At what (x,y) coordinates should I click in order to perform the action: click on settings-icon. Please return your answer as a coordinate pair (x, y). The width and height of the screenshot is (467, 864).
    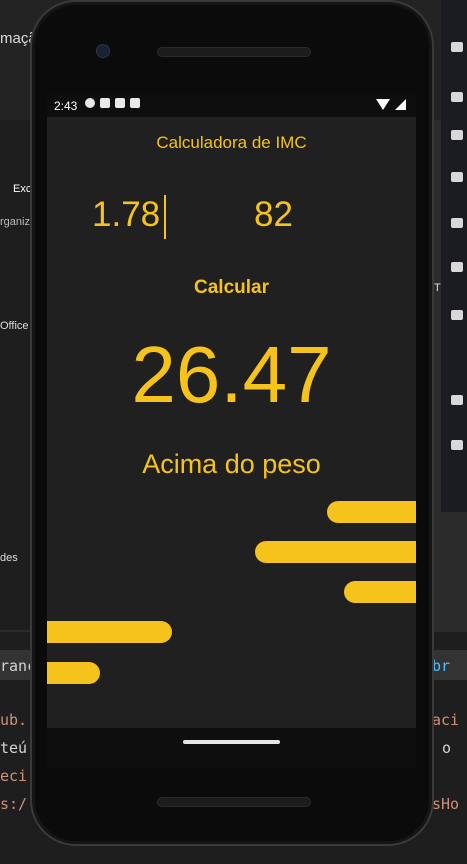
    Looking at the image, I should click on (90, 103).